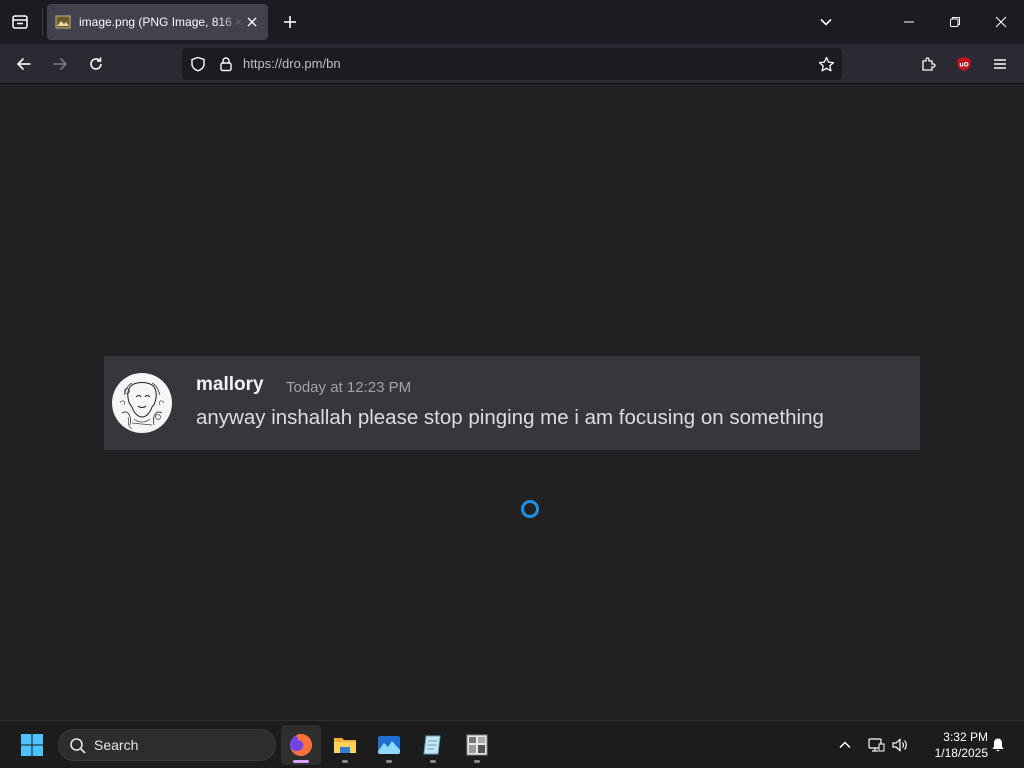 This screenshot has width=1024, height=768. I want to click on restore-icon, so click(955, 22).